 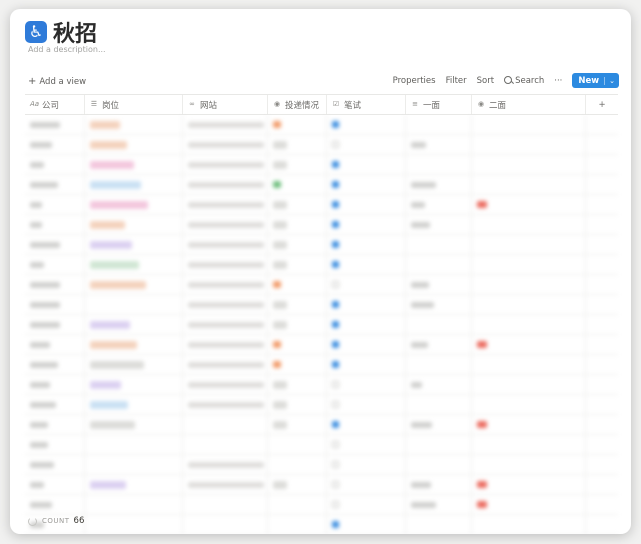 What do you see at coordinates (57, 81) in the screenshot?
I see `add-view-button: + Add a view` at bounding box center [57, 81].